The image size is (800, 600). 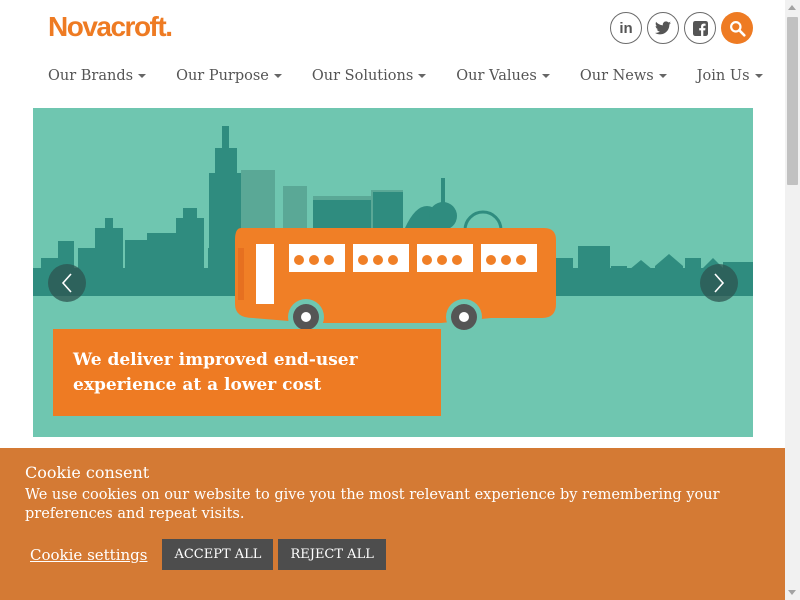 I want to click on reject-all-button: REJECT ALL, so click(x=332, y=554).